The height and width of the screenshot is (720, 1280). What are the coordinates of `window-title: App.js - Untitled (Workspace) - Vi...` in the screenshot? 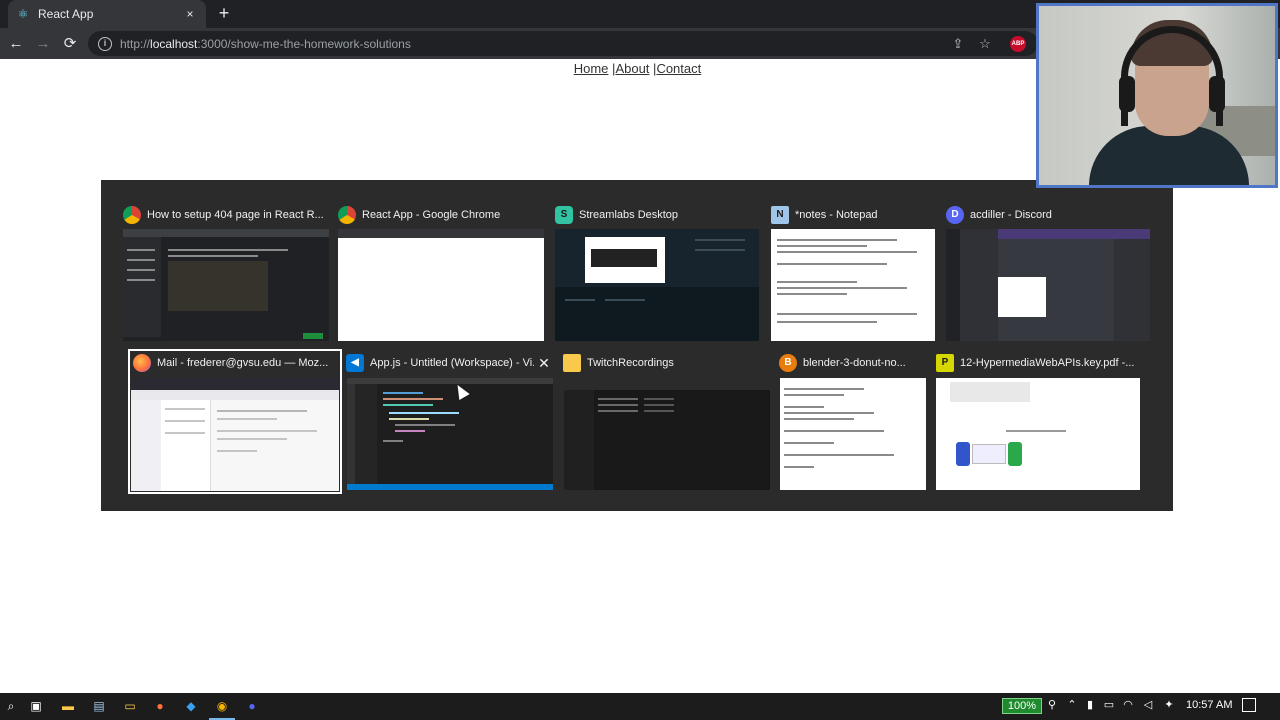 It's located at (452, 363).